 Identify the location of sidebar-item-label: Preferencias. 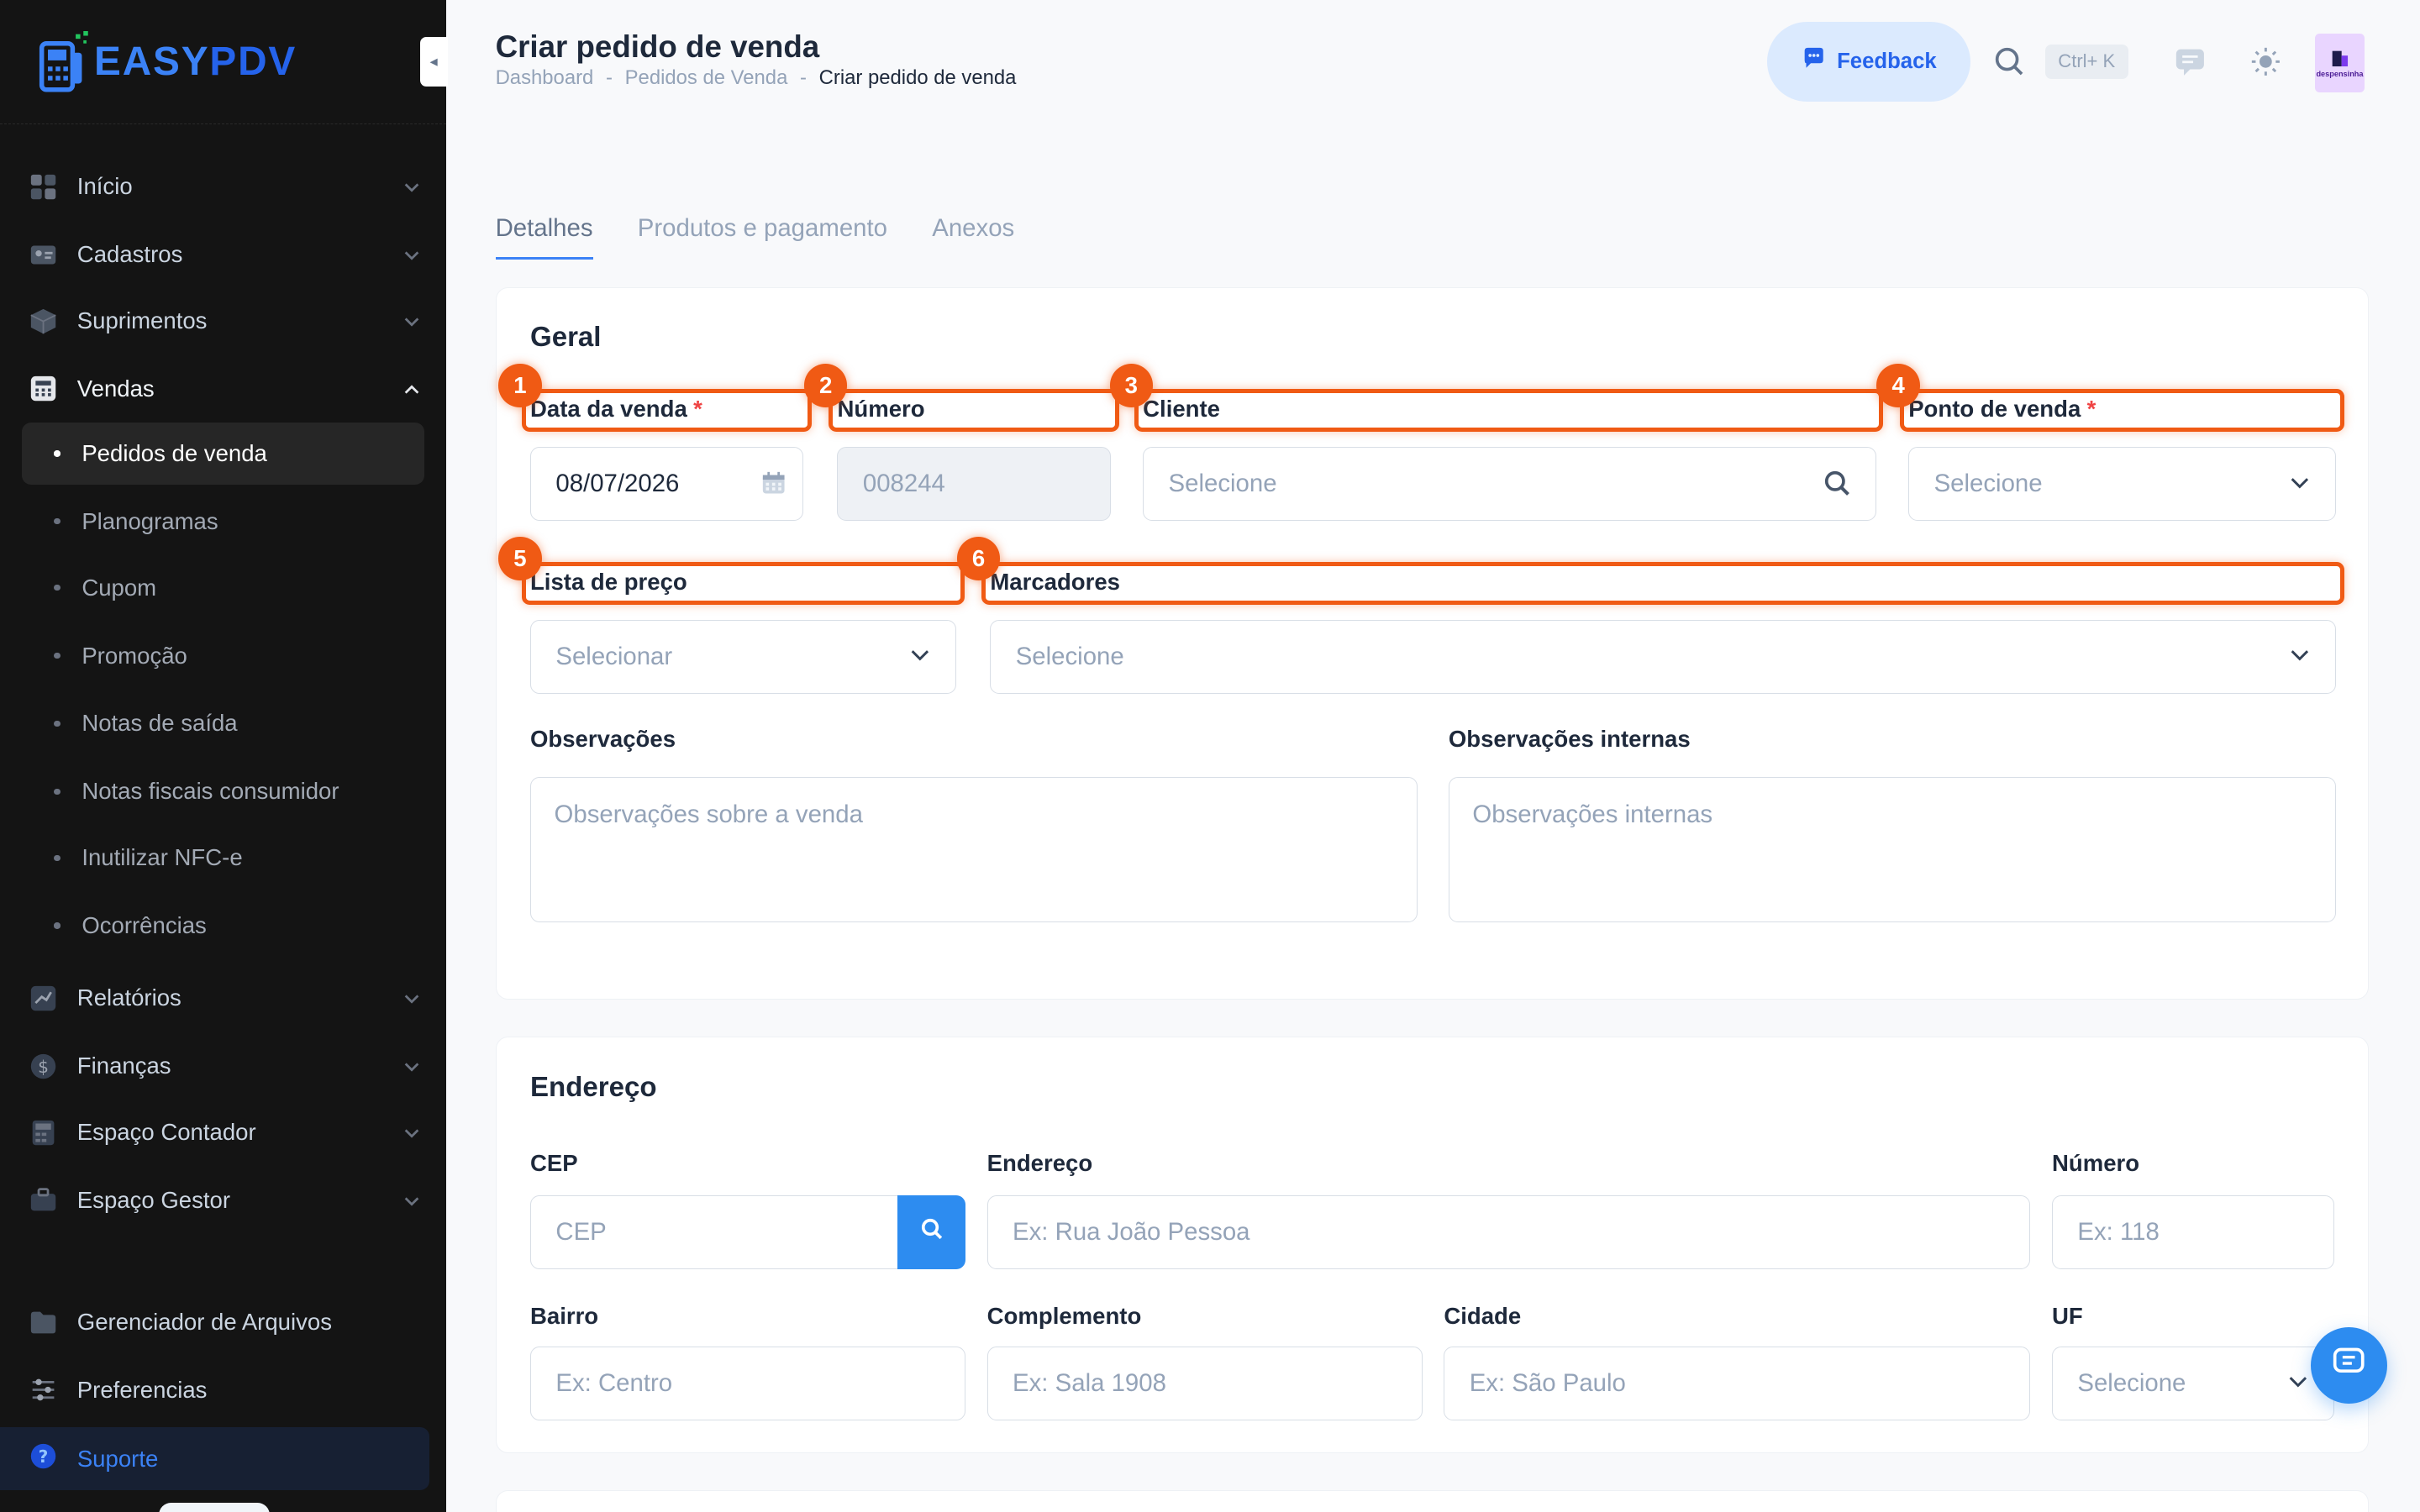
(142, 1389).